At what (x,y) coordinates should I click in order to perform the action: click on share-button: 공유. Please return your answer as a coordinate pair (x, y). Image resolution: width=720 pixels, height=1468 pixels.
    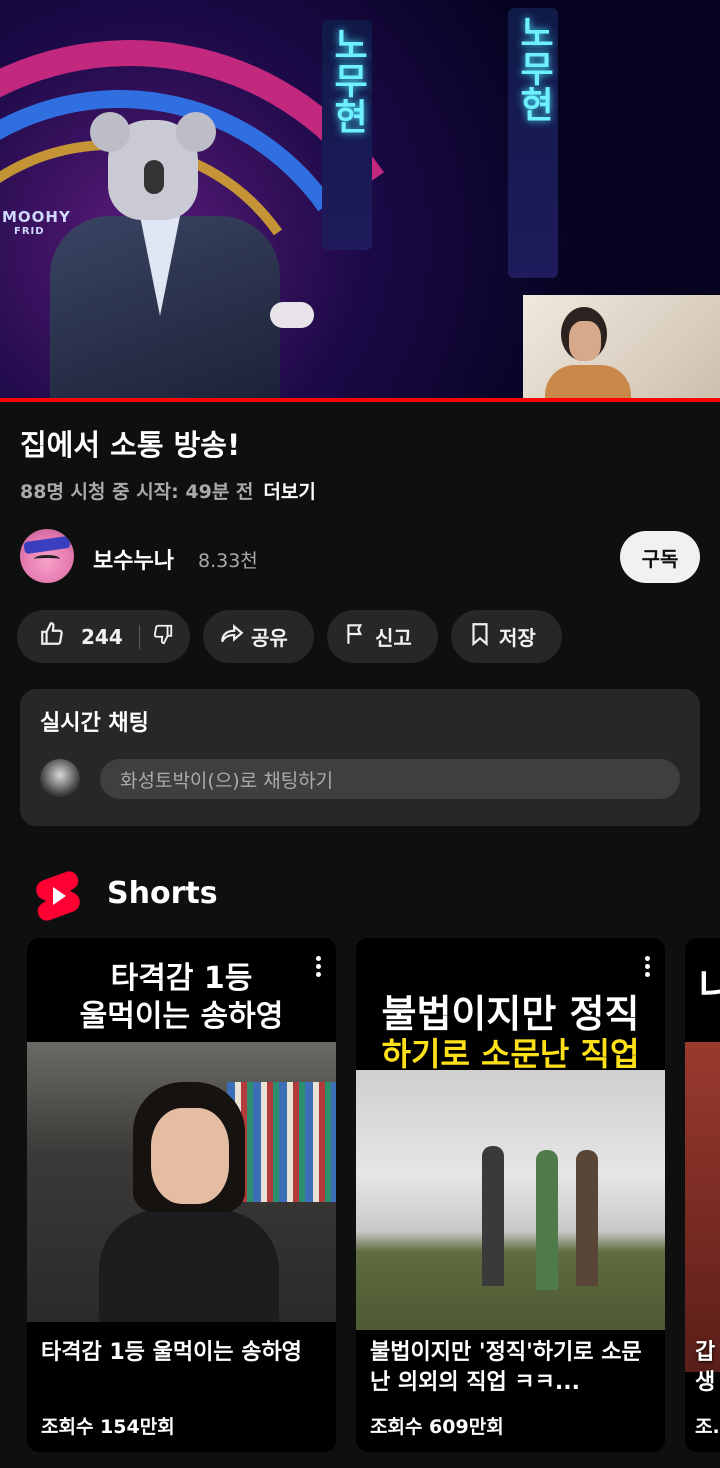
    Looking at the image, I should click on (258, 636).